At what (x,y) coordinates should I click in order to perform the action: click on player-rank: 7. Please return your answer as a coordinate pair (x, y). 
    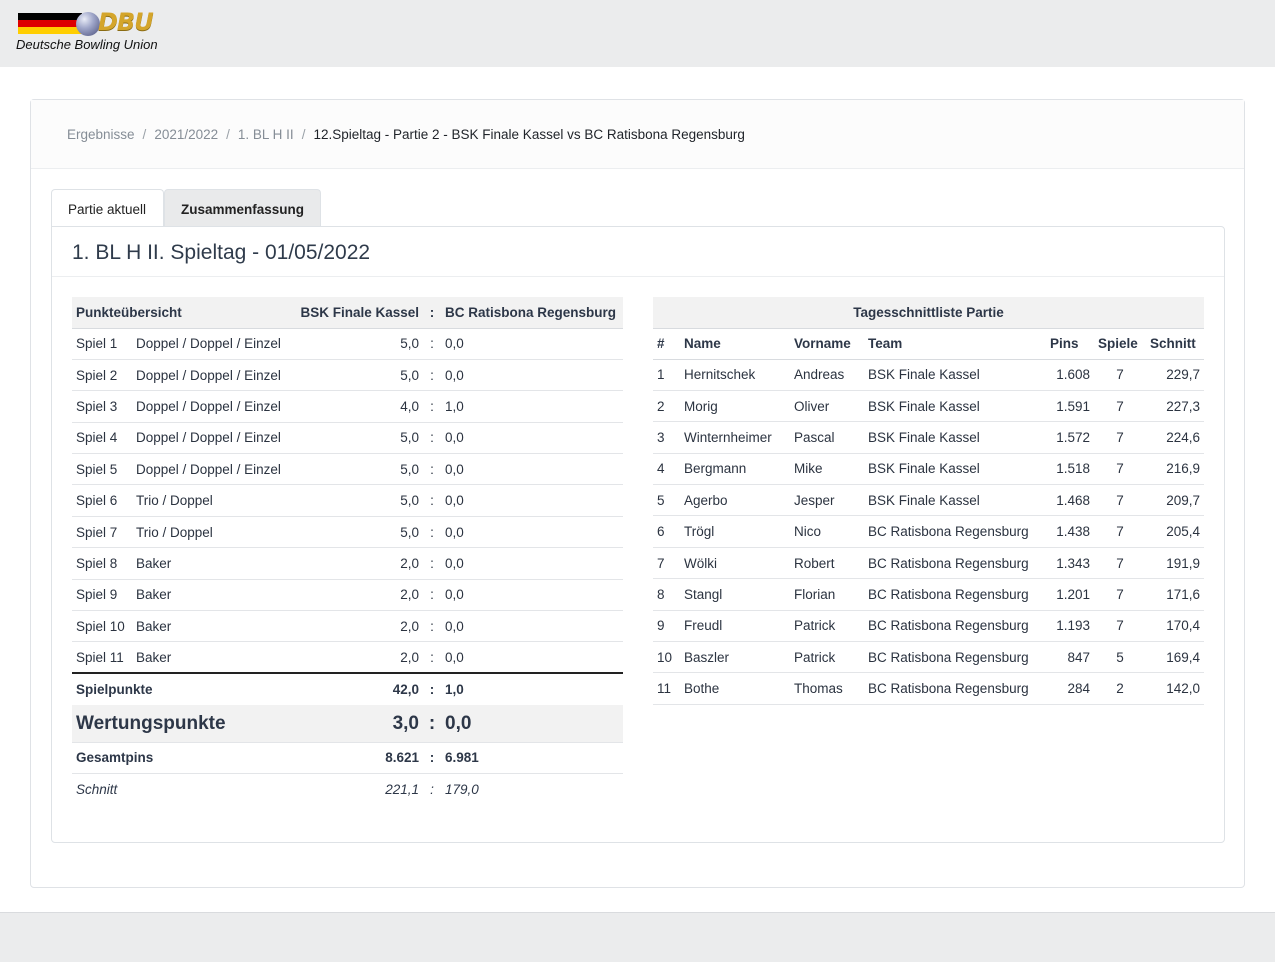
    Looking at the image, I should click on (666, 563).